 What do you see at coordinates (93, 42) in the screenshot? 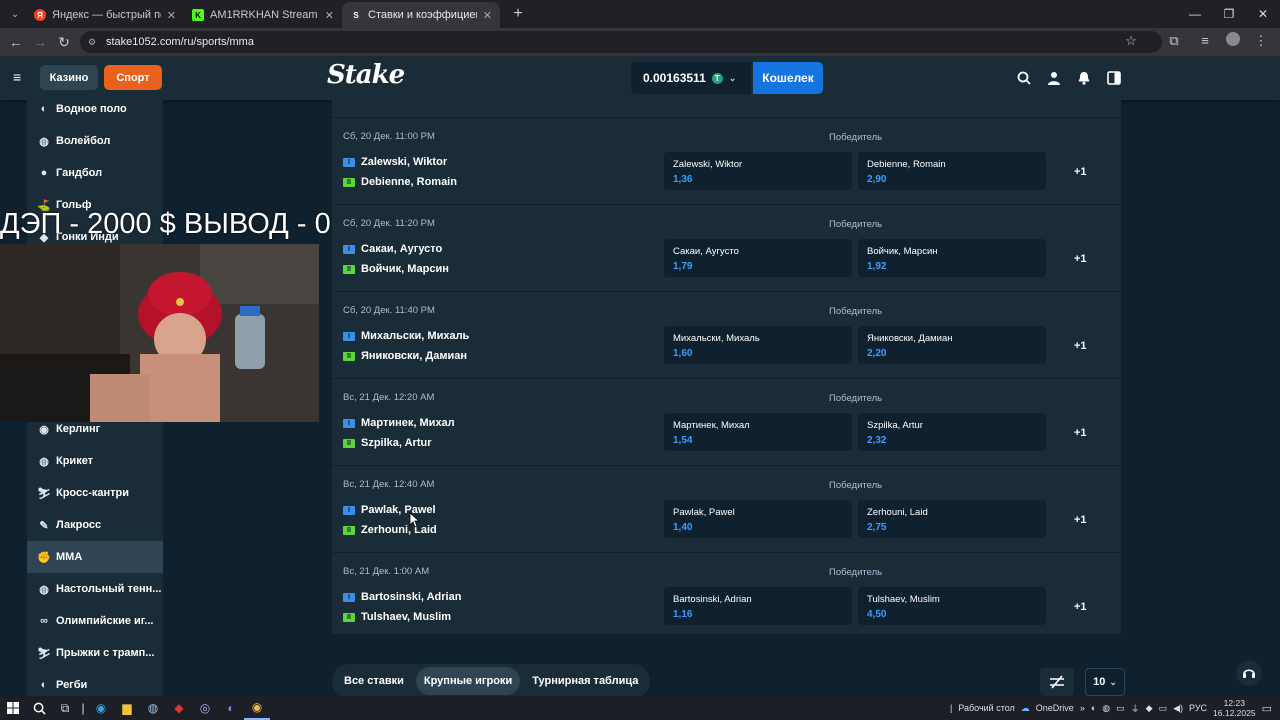
I see `site-info-icon: ⚙` at bounding box center [93, 42].